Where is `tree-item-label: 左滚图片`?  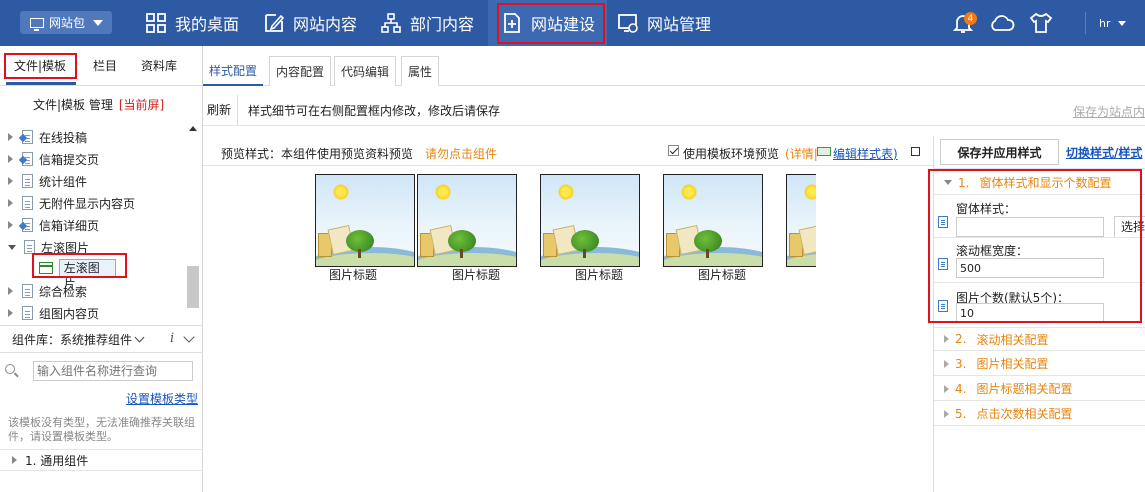 tree-item-label: 左滚图片 is located at coordinates (65, 247).